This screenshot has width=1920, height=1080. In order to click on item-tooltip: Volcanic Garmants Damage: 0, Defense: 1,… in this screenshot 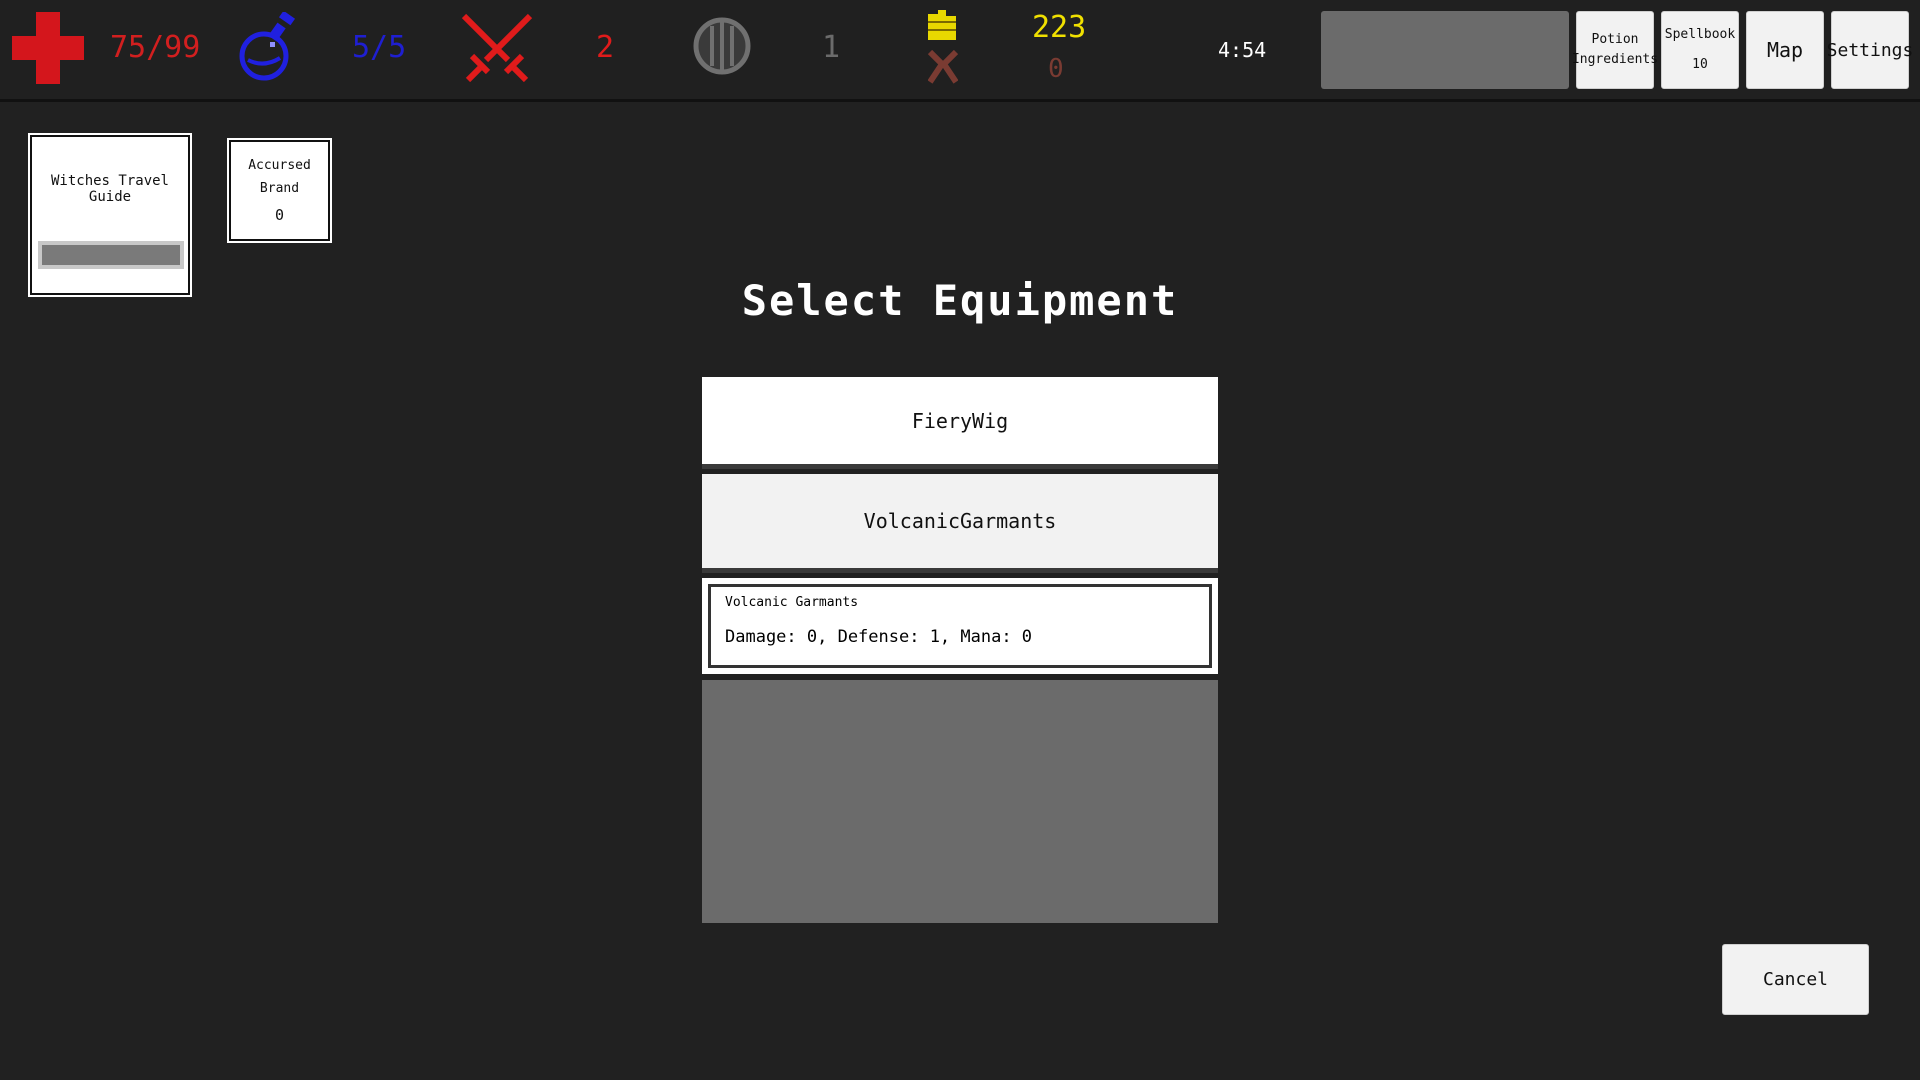, I will do `click(960, 626)`.